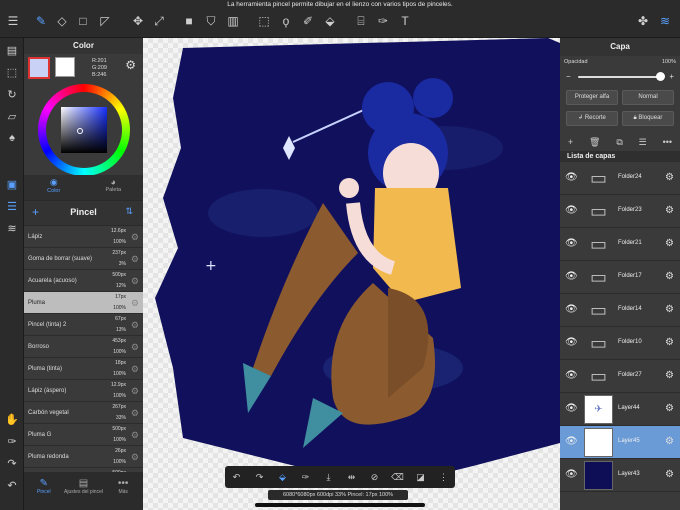 This screenshot has height=510, width=680. I want to click on layer-row: 👁︎ ▭ Folder10 ⚙, so click(620, 343).